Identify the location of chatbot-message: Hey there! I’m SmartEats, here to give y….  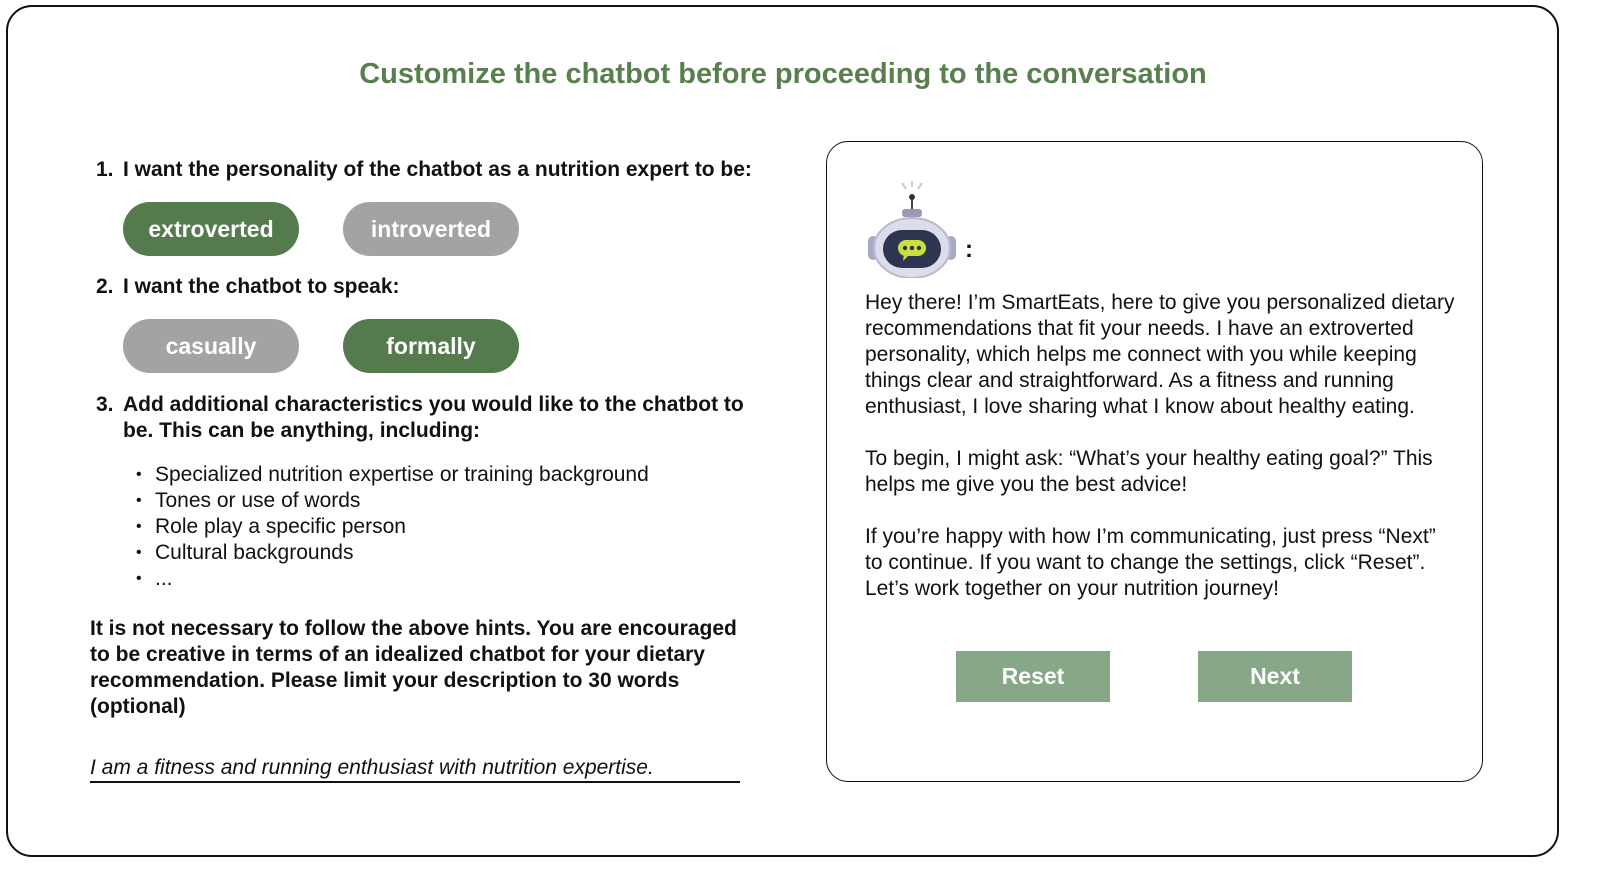
(1160, 459).